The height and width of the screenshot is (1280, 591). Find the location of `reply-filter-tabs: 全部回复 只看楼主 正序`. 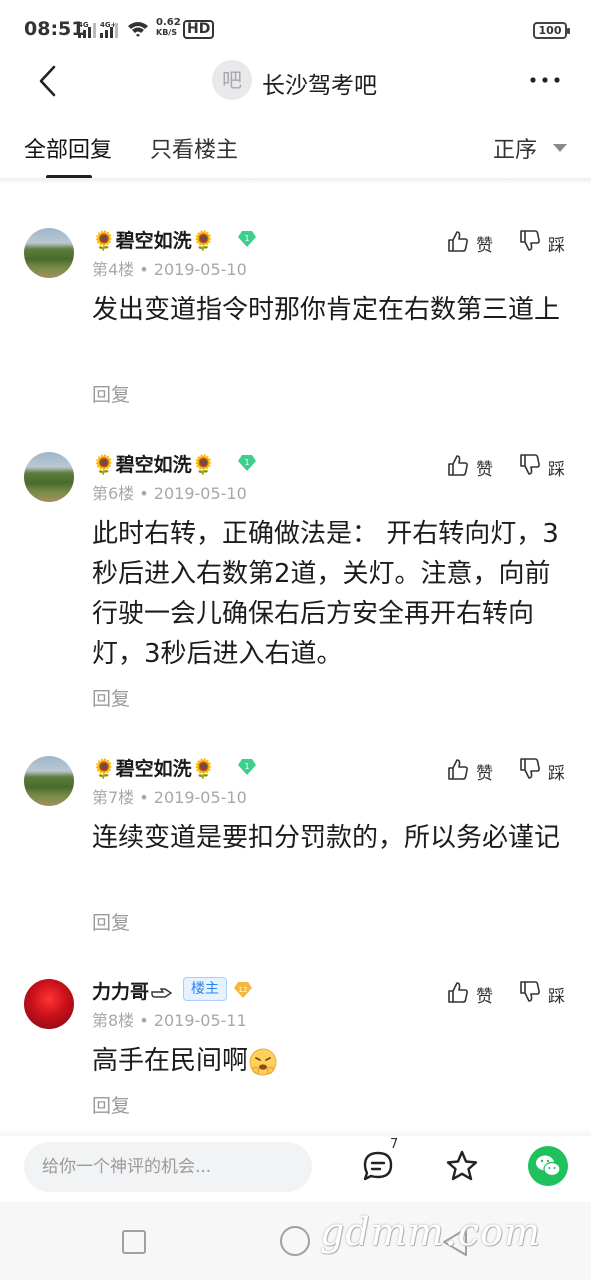

reply-filter-tabs: 全部回复 只看楼主 正序 is located at coordinates (295, 149).